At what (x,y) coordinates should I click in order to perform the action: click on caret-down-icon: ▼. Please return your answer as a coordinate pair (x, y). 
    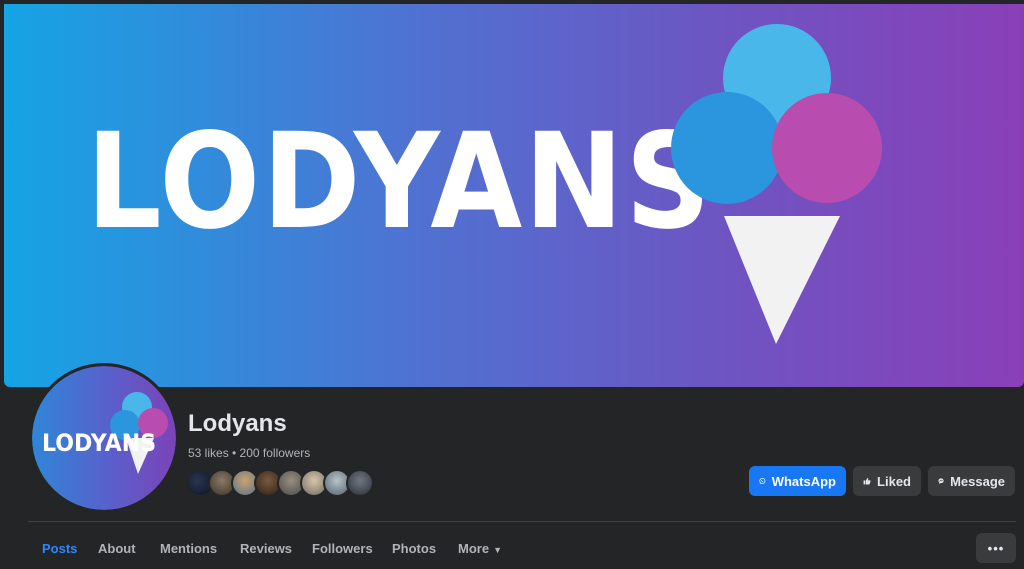
    Looking at the image, I should click on (497, 550).